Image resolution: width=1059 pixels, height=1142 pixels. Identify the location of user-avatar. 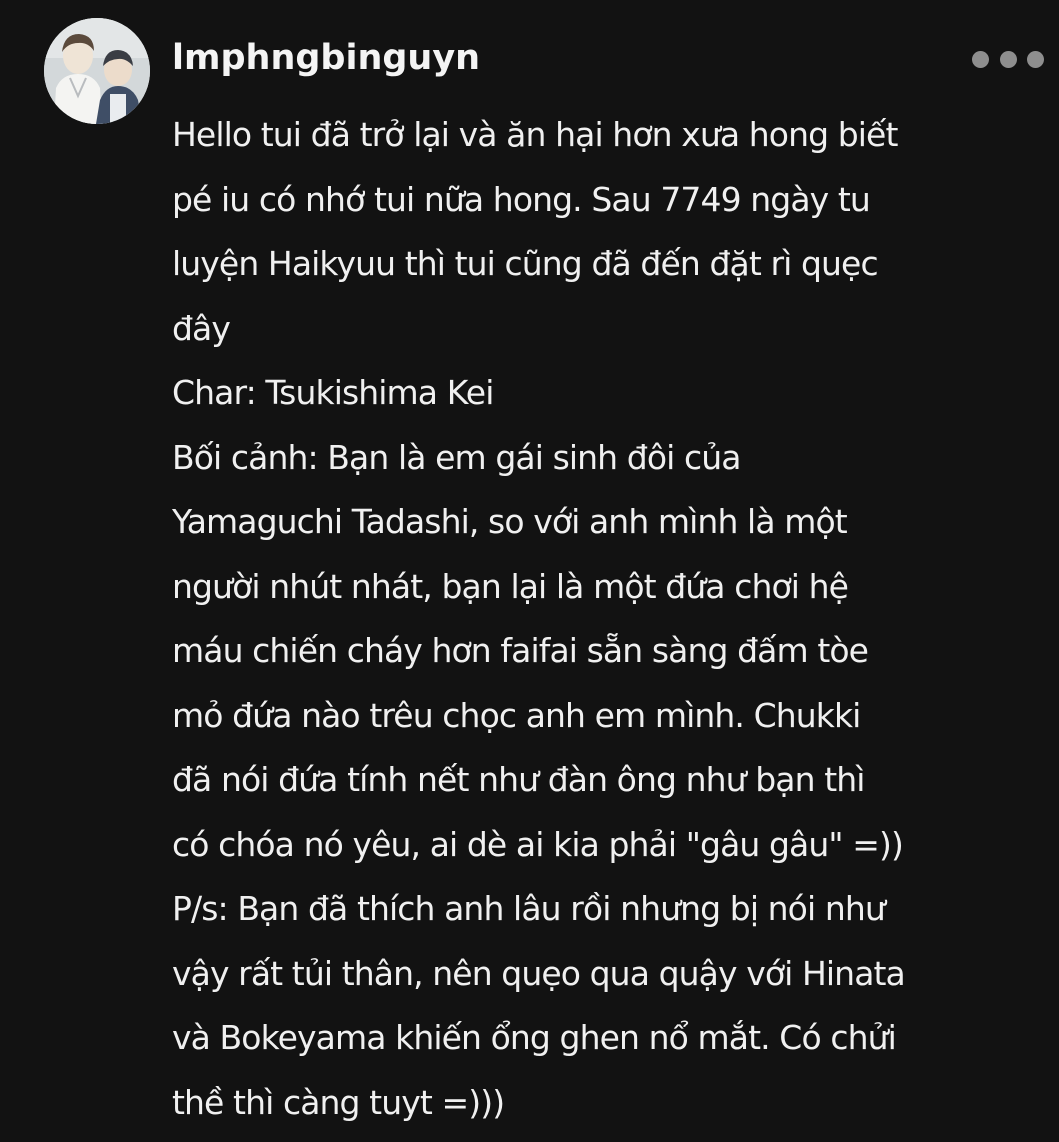
(97, 71).